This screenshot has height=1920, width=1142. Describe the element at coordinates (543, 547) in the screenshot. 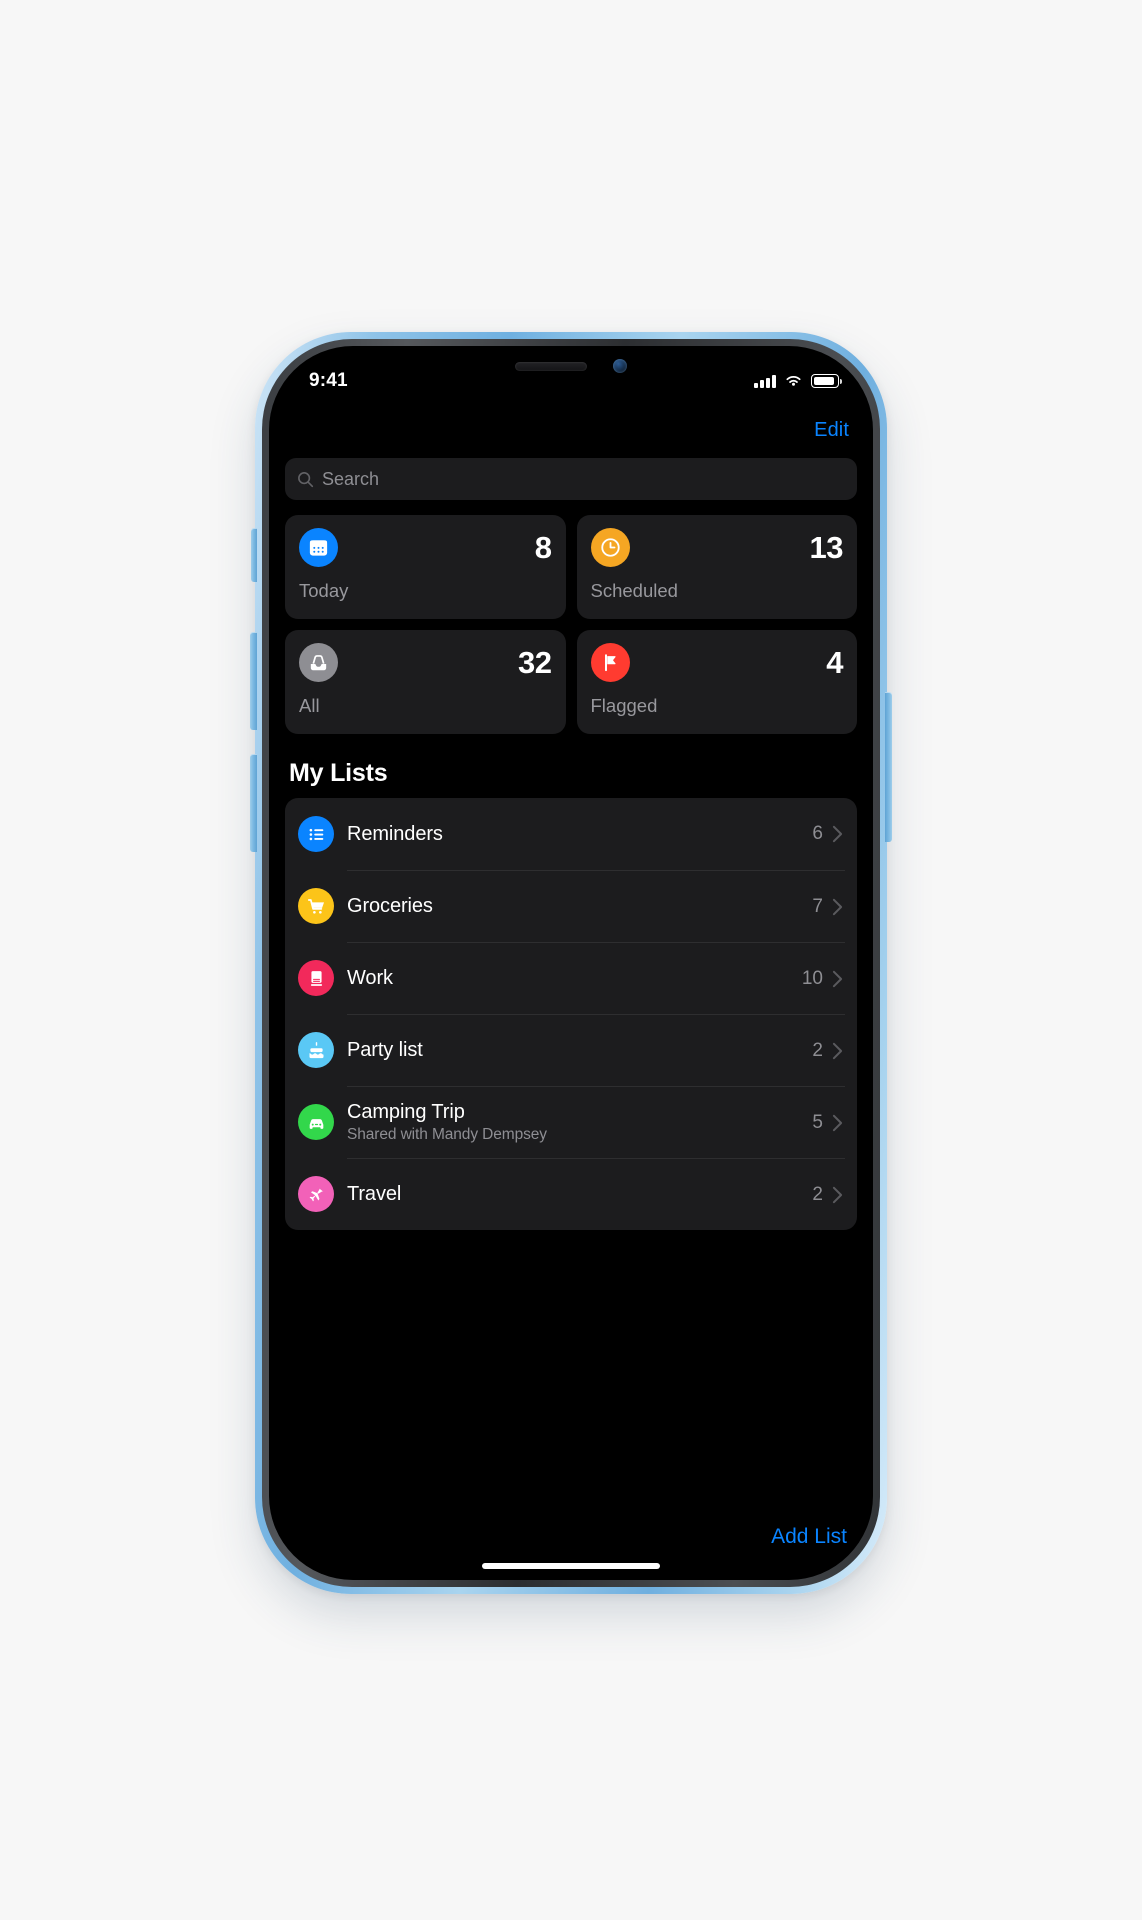

I see `smart-card-count: 8` at that location.